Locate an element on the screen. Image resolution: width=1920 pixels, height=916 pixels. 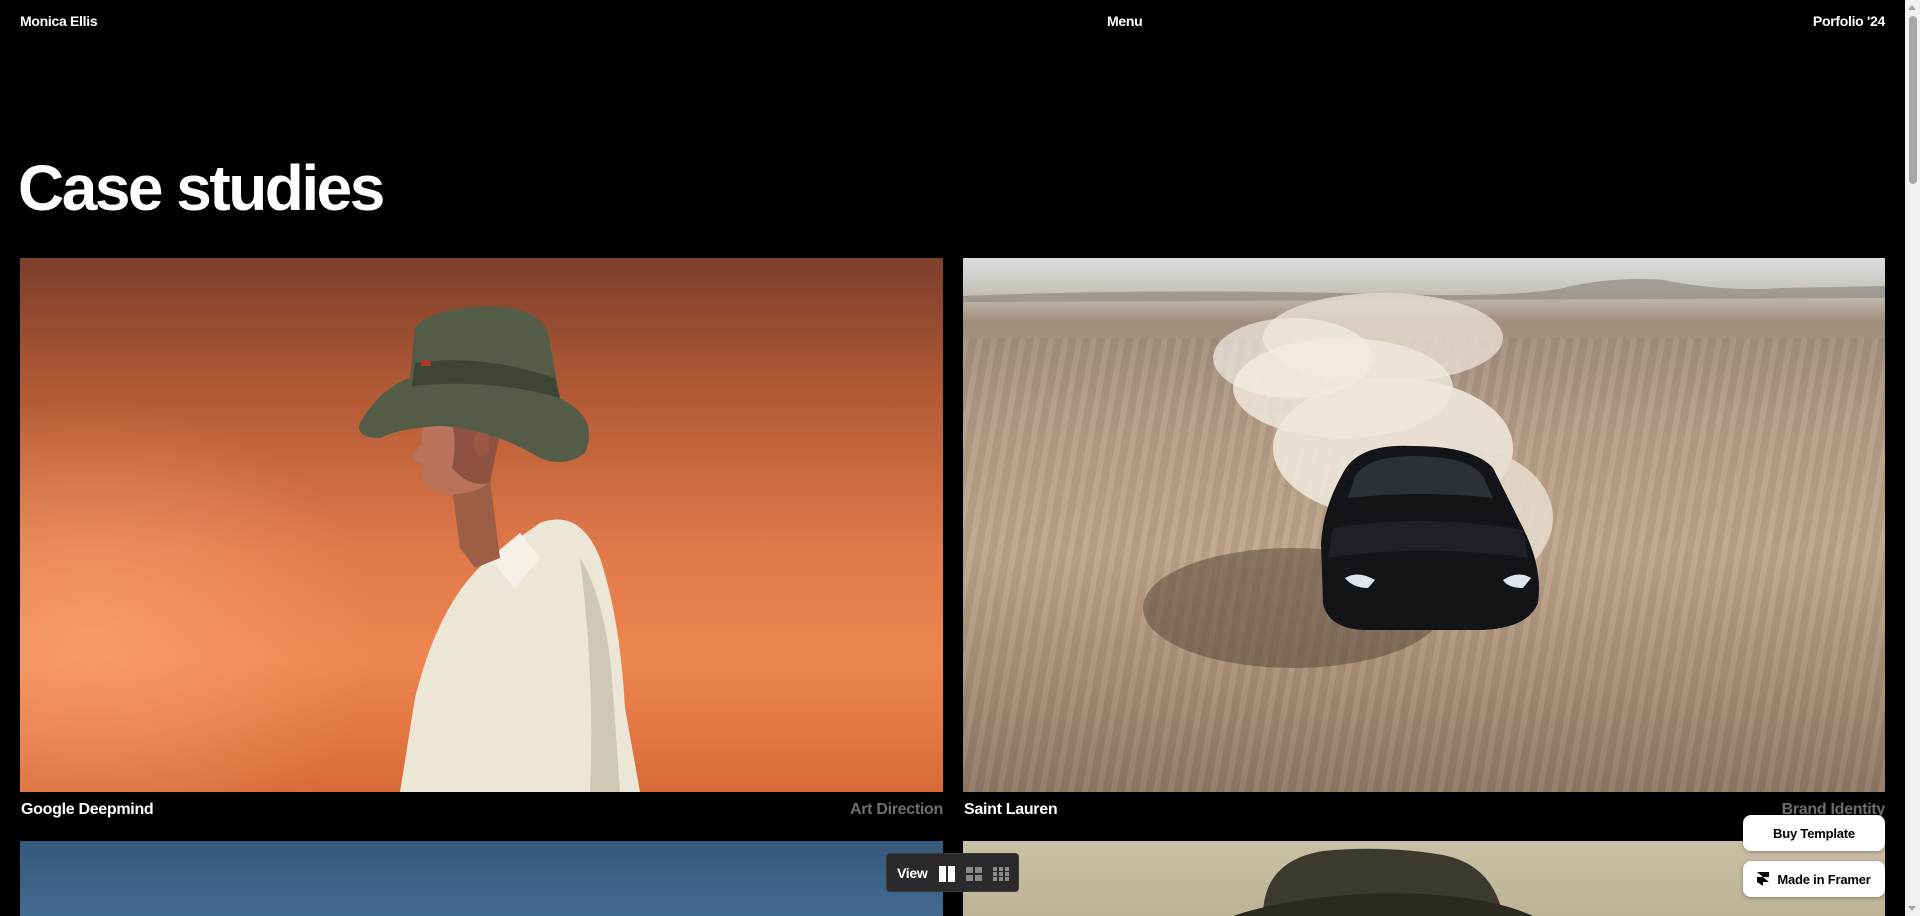
top-navigation: Monica Ellis Menu Porfolio '24 is located at coordinates (952, 22).